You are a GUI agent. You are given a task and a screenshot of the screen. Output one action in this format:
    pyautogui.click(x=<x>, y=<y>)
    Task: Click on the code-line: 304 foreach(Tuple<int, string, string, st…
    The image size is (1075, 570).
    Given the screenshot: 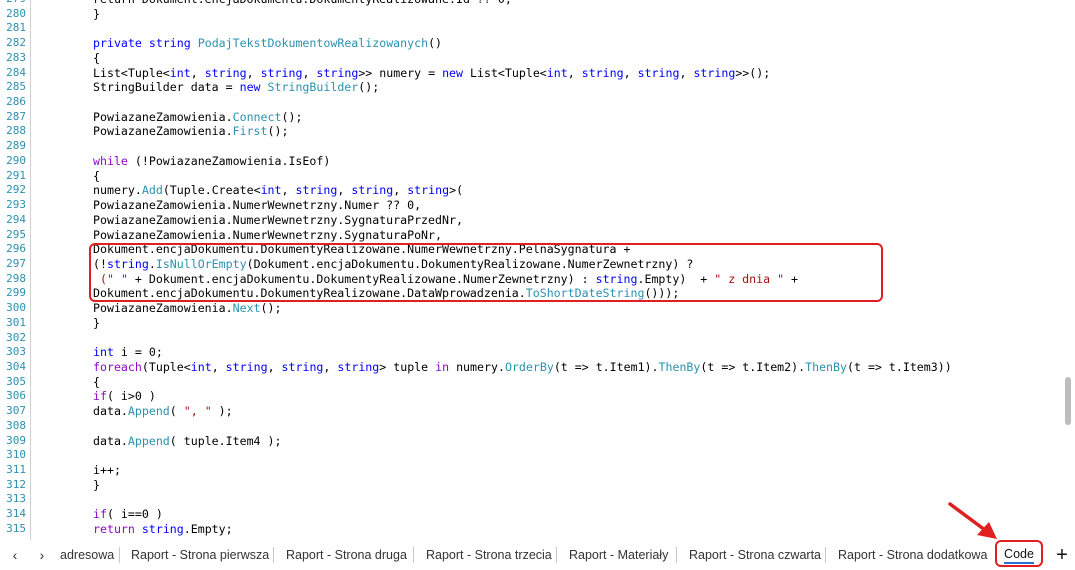 What is the action you would take?
    pyautogui.click(x=531, y=367)
    